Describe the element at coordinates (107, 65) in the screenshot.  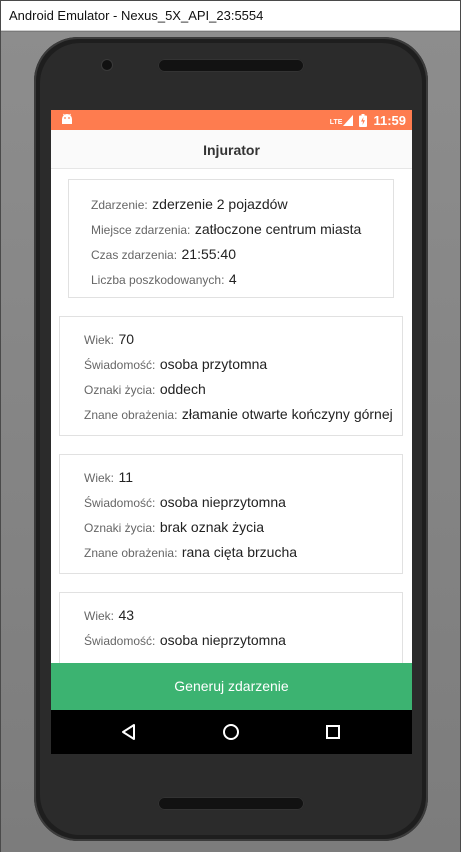
I see `front-camera` at that location.